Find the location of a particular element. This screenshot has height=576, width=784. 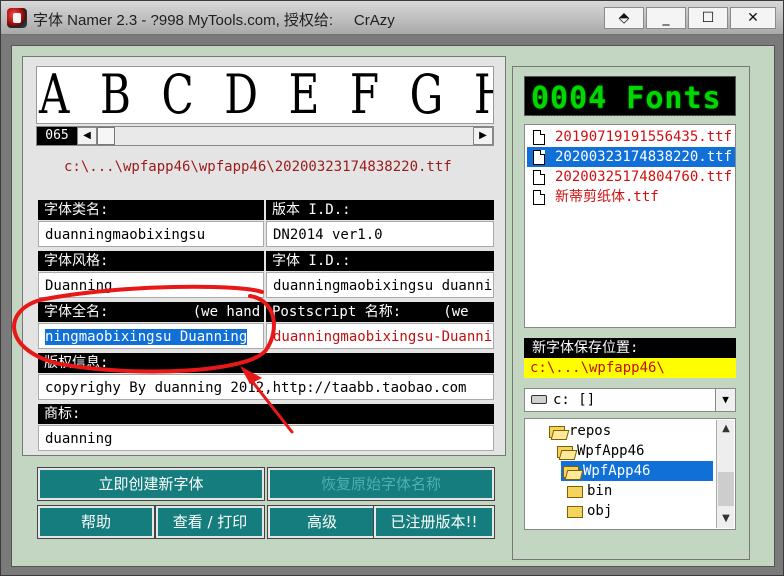

directory-scrollbar: ▲ ▼ is located at coordinates (725, 474).